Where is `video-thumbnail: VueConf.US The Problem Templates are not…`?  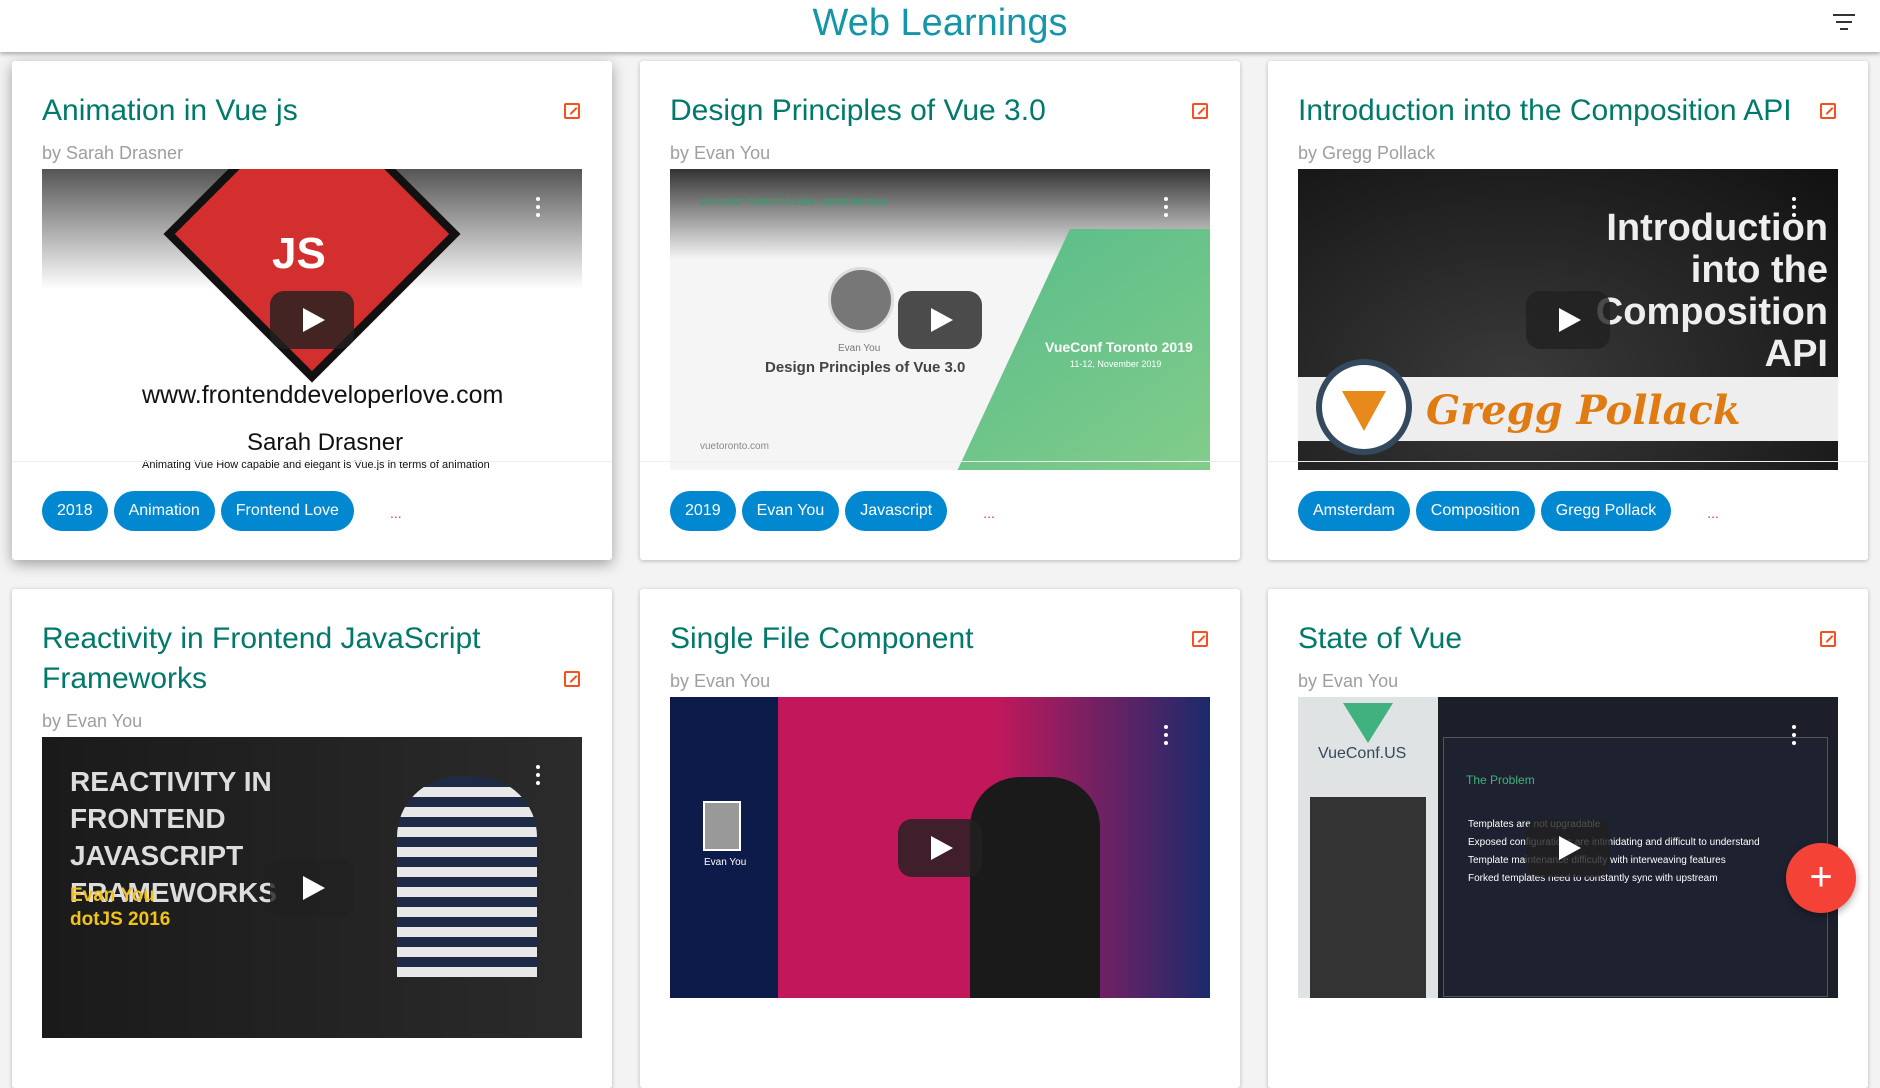
video-thumbnail: VueConf.US The Problem Templates are not… is located at coordinates (1568, 847).